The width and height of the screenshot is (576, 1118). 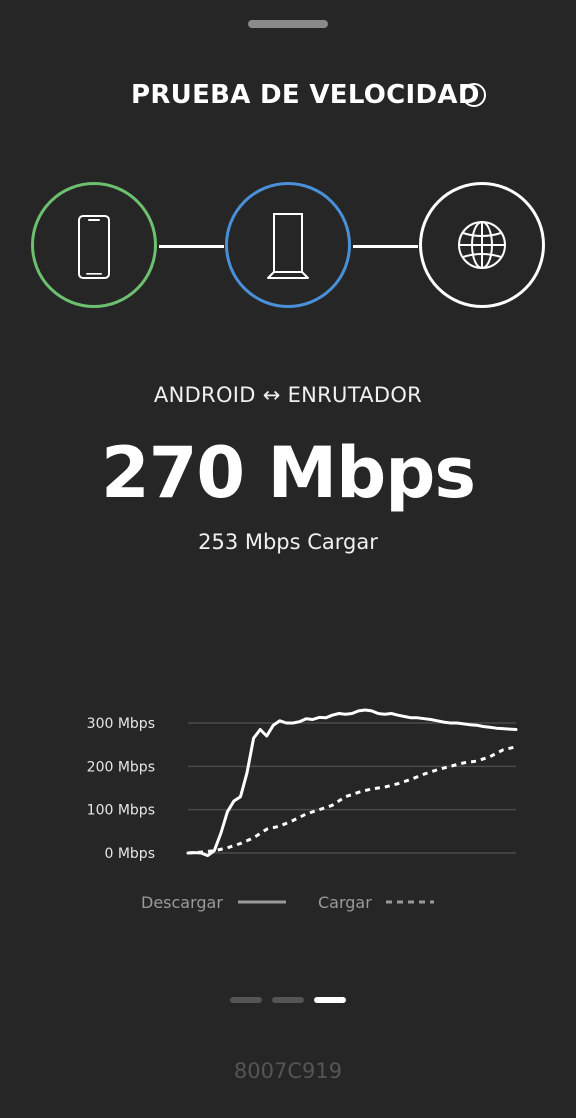 I want to click on internet-node, so click(x=482, y=245).